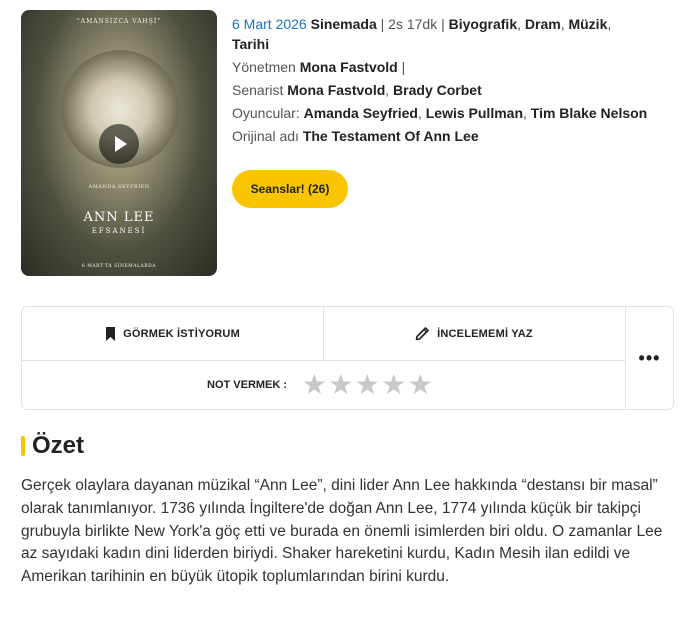  I want to click on sessions-button: Seanslar! (26), so click(290, 189).